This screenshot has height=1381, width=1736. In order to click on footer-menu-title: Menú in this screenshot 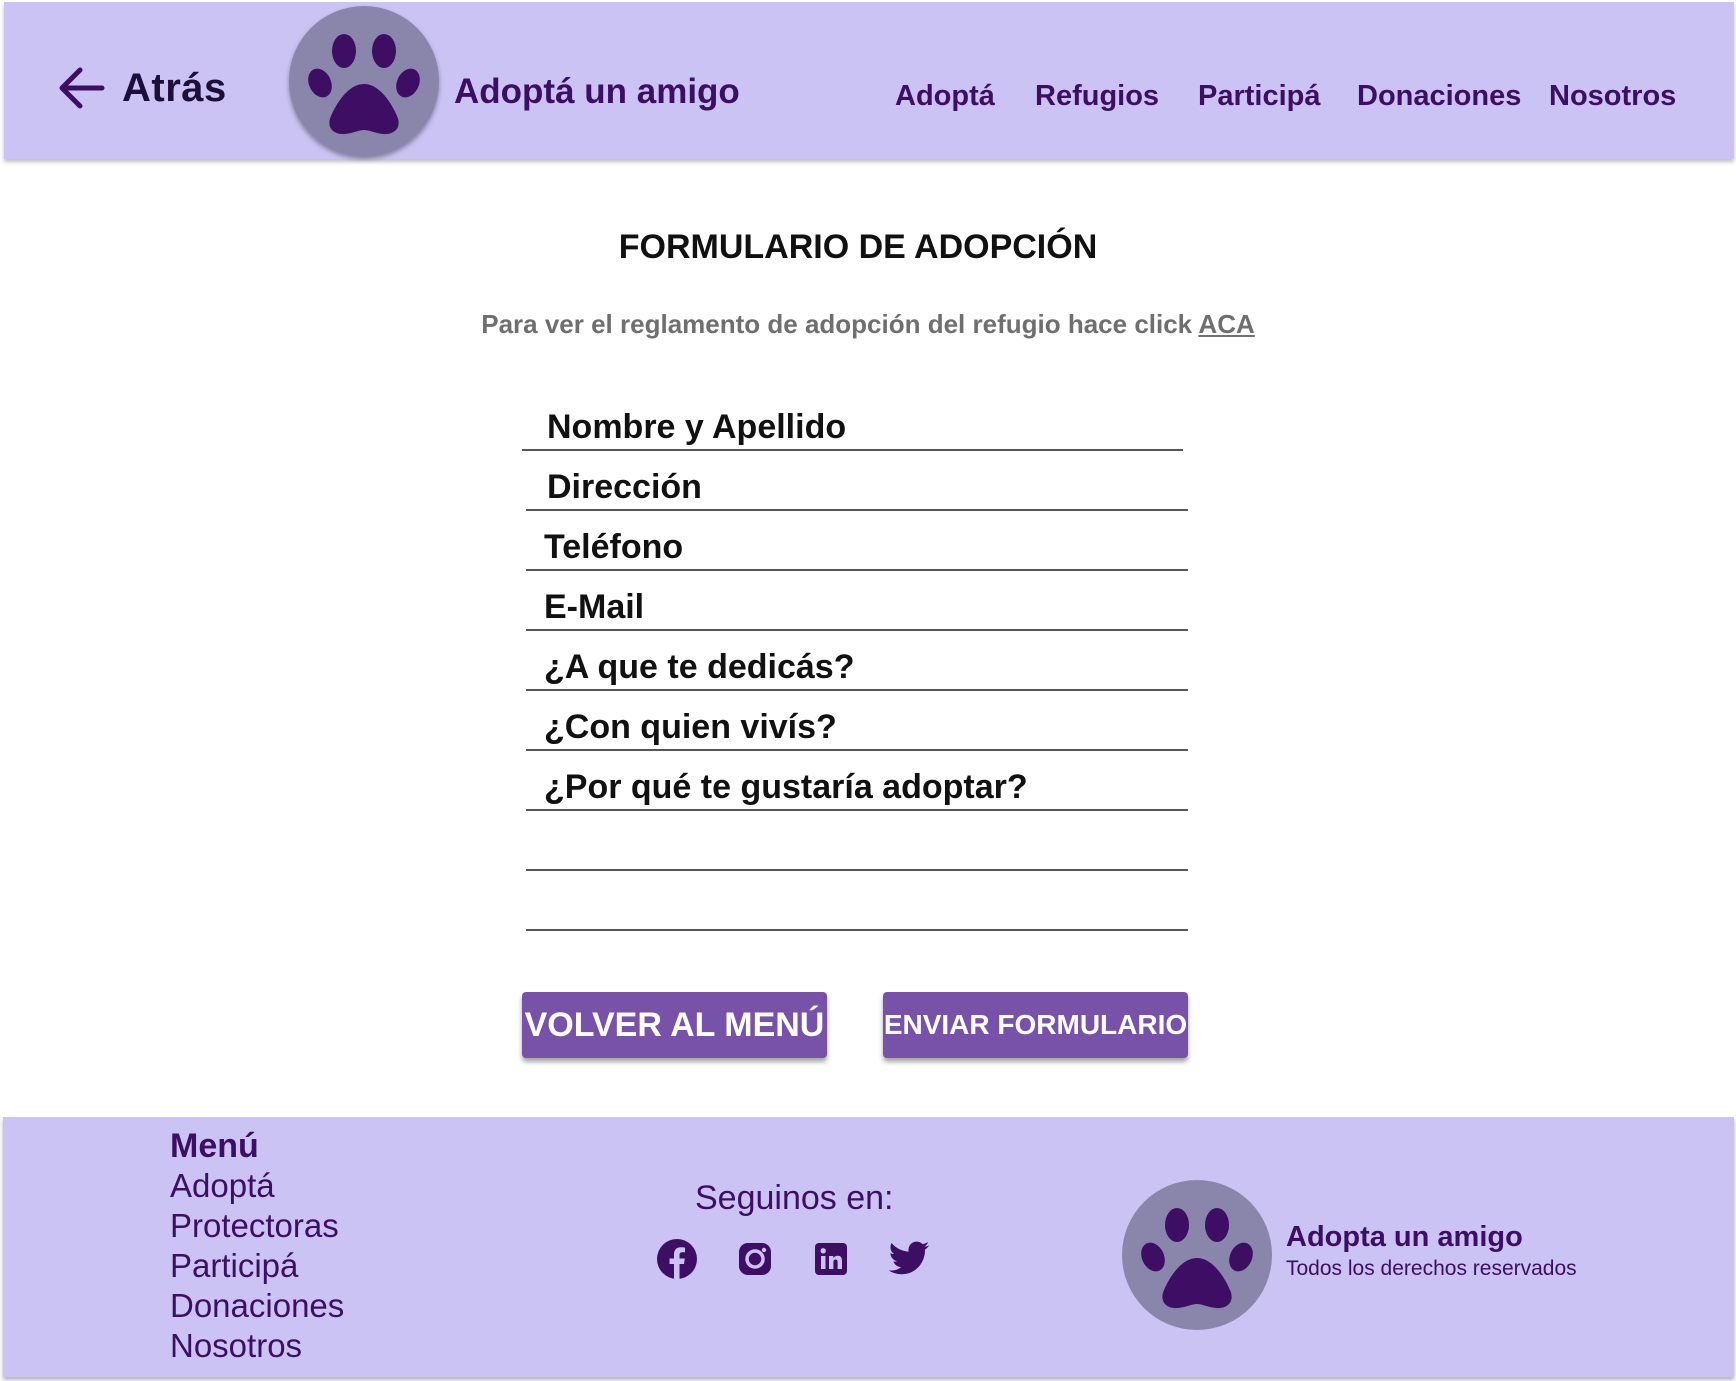, I will do `click(214, 1146)`.